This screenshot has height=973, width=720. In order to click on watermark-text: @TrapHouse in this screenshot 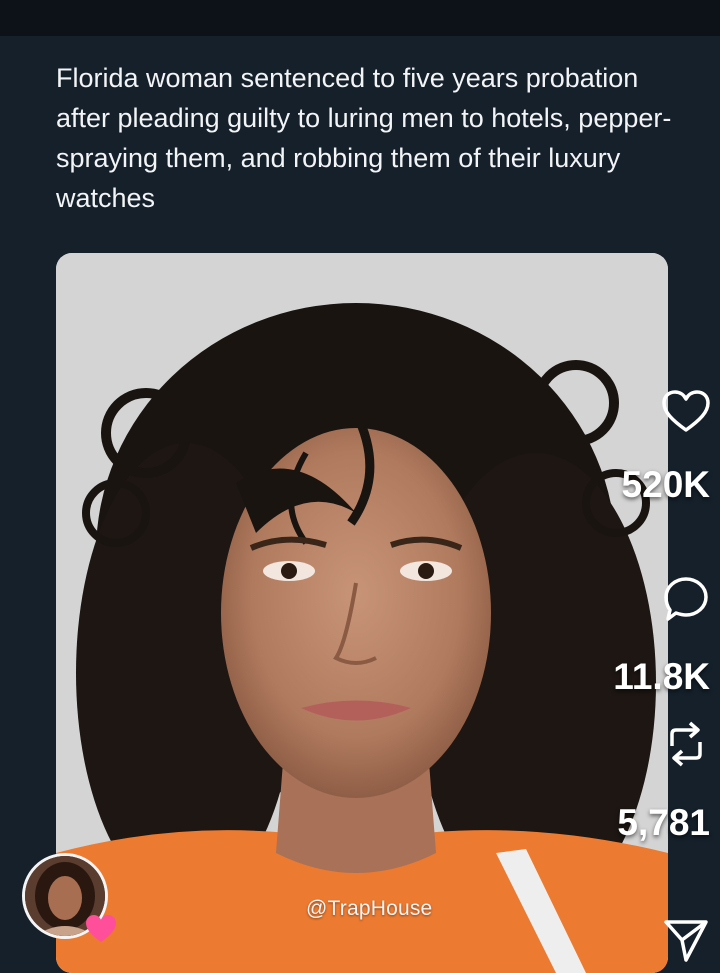, I will do `click(369, 908)`.